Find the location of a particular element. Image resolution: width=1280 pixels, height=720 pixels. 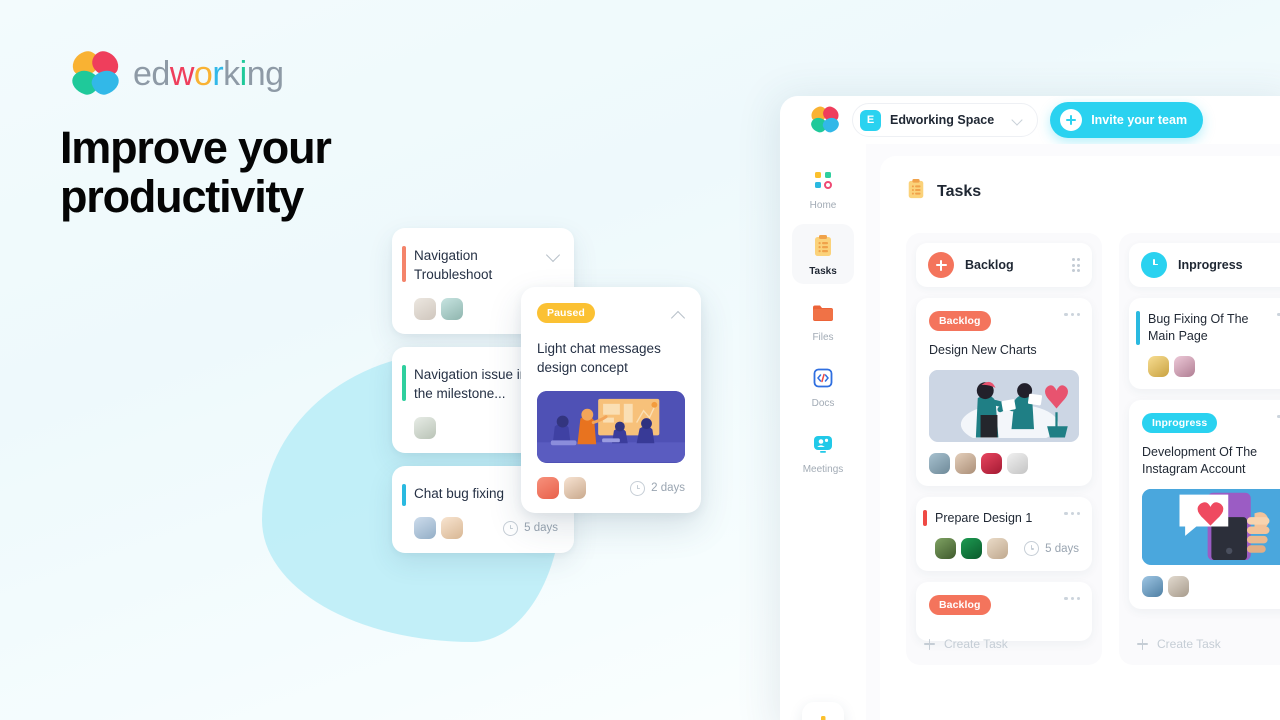

logo-petal-blue is located at coordinates (105, 82).